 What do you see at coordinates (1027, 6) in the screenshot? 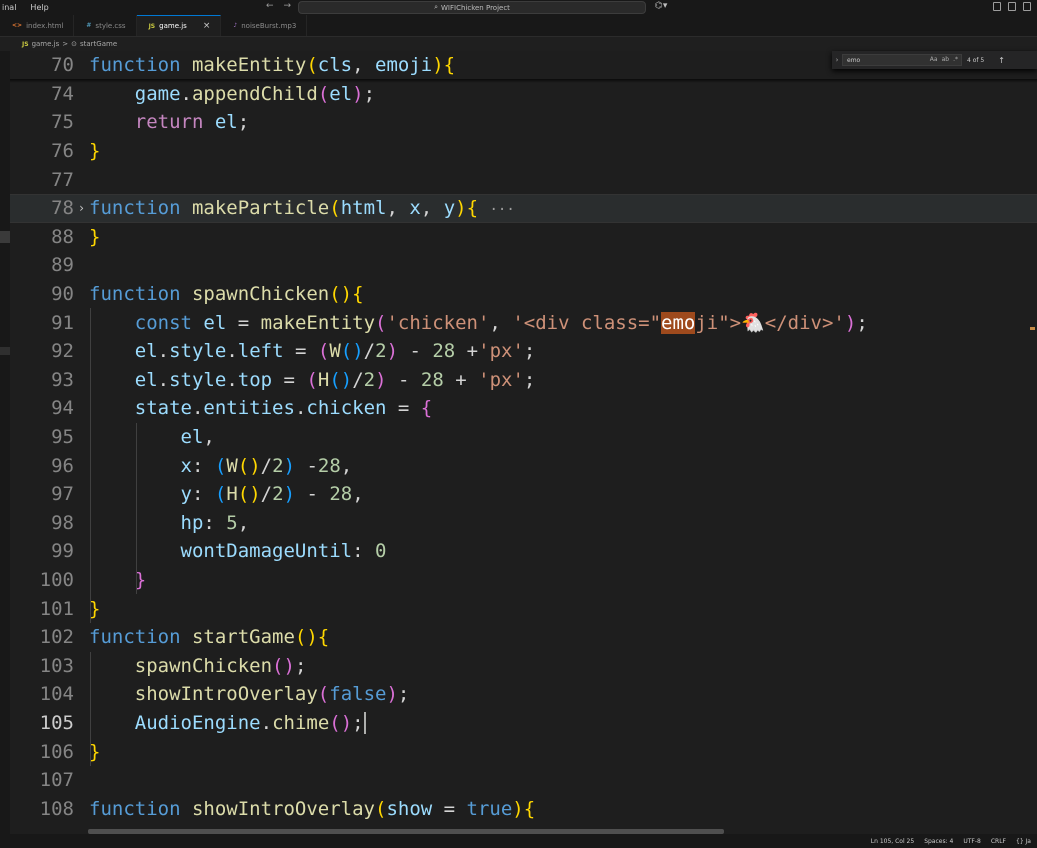
I see `sidebar-toggle-icon` at bounding box center [1027, 6].